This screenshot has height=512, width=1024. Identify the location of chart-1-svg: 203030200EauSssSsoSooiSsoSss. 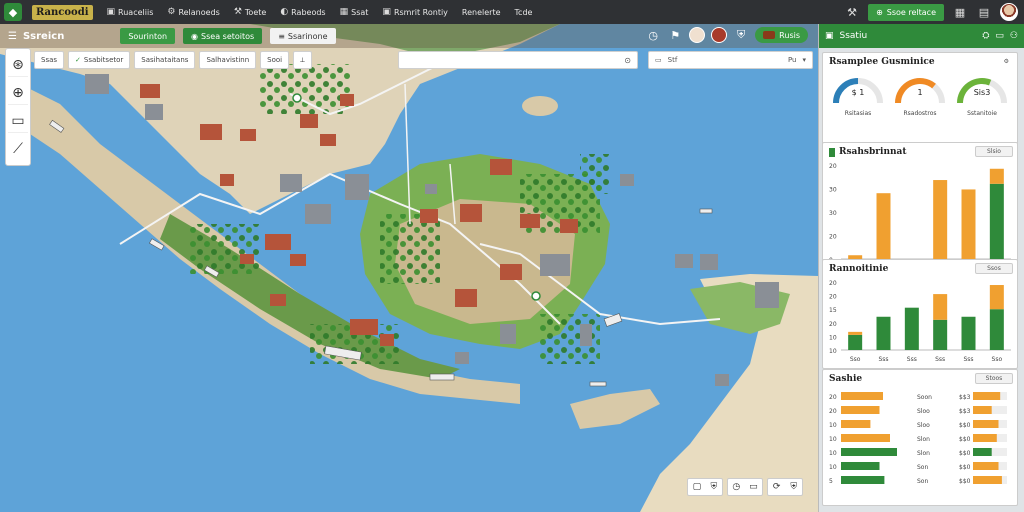
(920, 217).